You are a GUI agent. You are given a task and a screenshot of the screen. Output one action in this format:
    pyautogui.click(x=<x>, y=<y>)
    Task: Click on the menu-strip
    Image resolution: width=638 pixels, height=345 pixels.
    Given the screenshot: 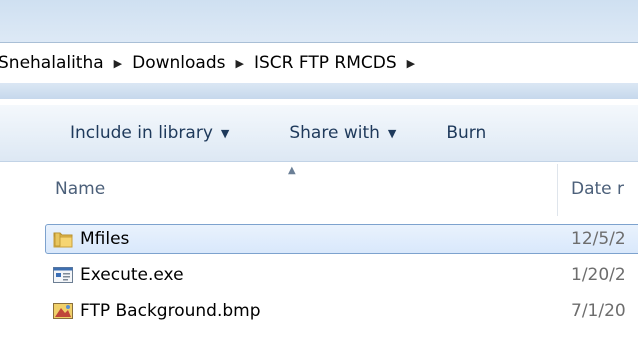 What is the action you would take?
    pyautogui.click(x=319, y=91)
    